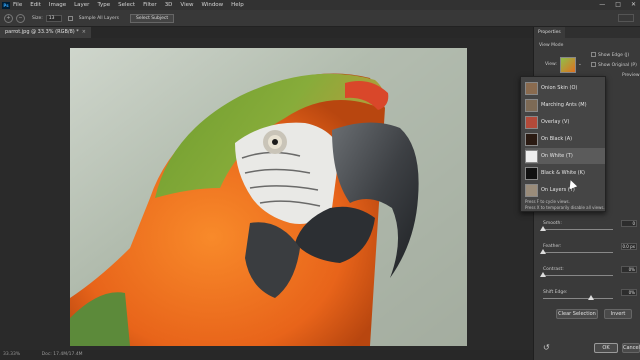 The height and width of the screenshot is (360, 640). What do you see at coordinates (81, 5) in the screenshot?
I see `menu-layer: Layer` at bounding box center [81, 5].